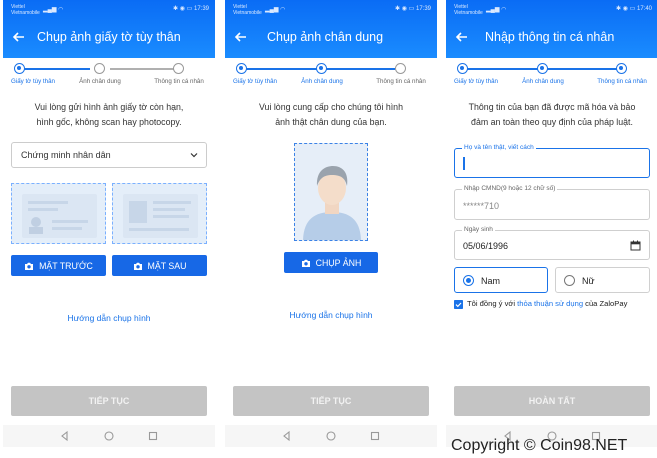 This screenshot has height=458, width=657. Describe the element at coordinates (159, 265) in the screenshot. I see `capture-back-button: MẶT SAU` at that location.